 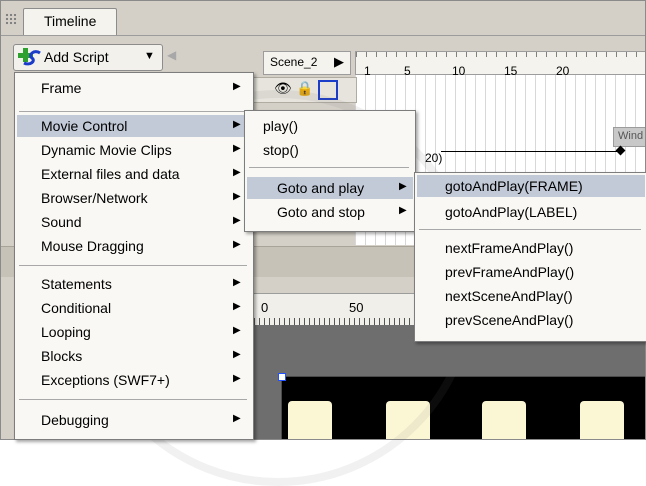 I want to click on layer-controls: 👁 🔒, so click(x=302, y=90).